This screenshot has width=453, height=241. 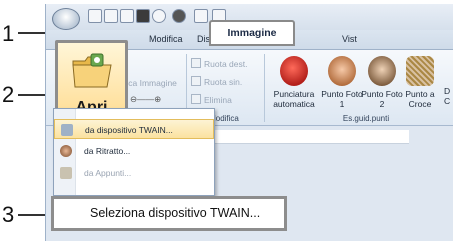 I want to click on elimina-button: Elimina, so click(x=211, y=99).